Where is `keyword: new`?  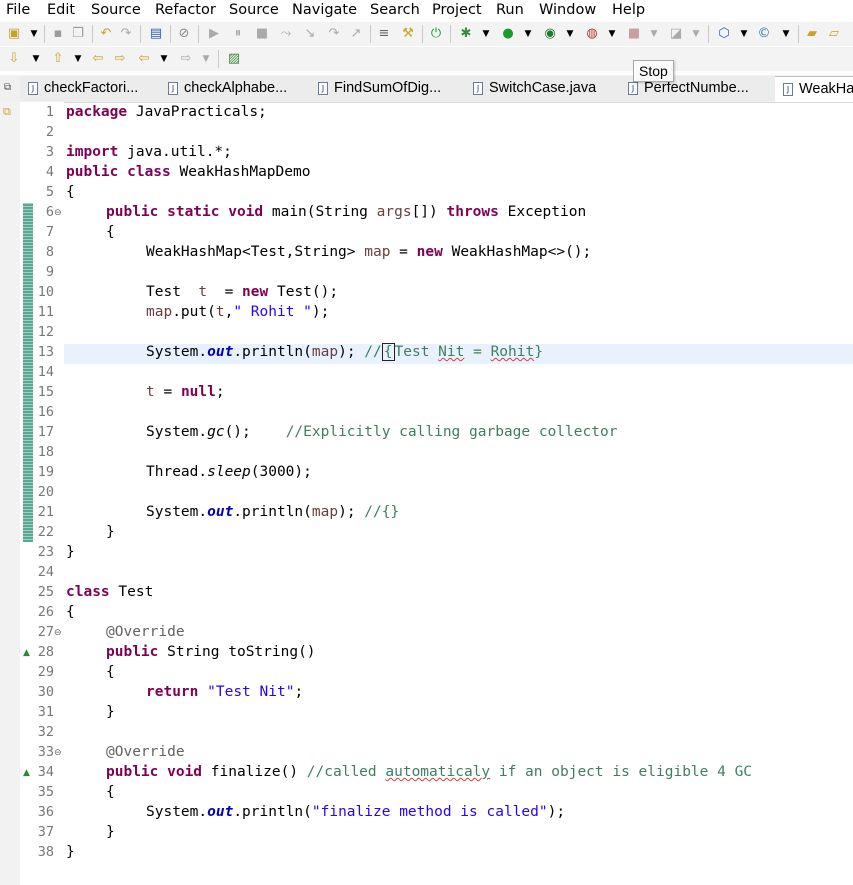
keyword: new is located at coordinates (429, 252).